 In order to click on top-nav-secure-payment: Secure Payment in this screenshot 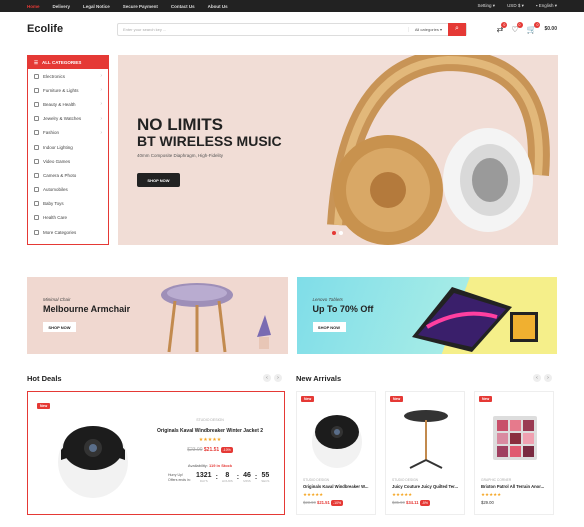, I will do `click(140, 6)`.